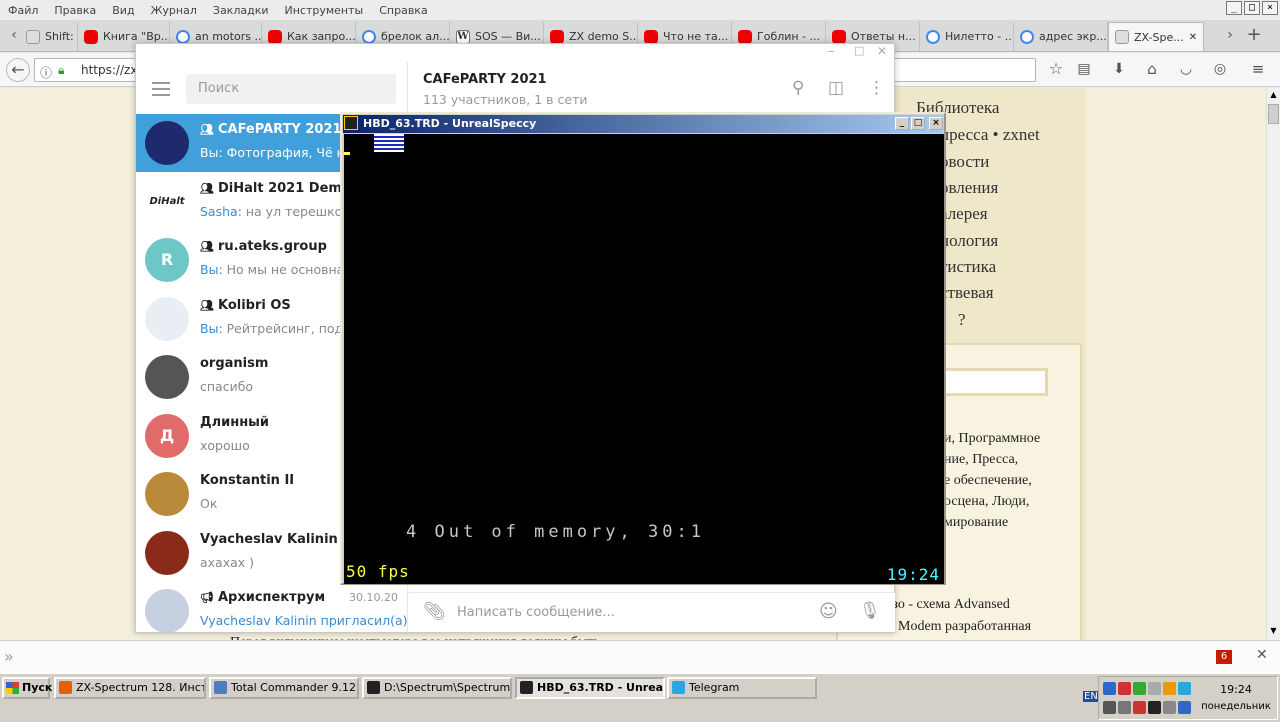 This screenshot has width=1280, height=722. I want to click on menu-item: Журнал, so click(174, 10).